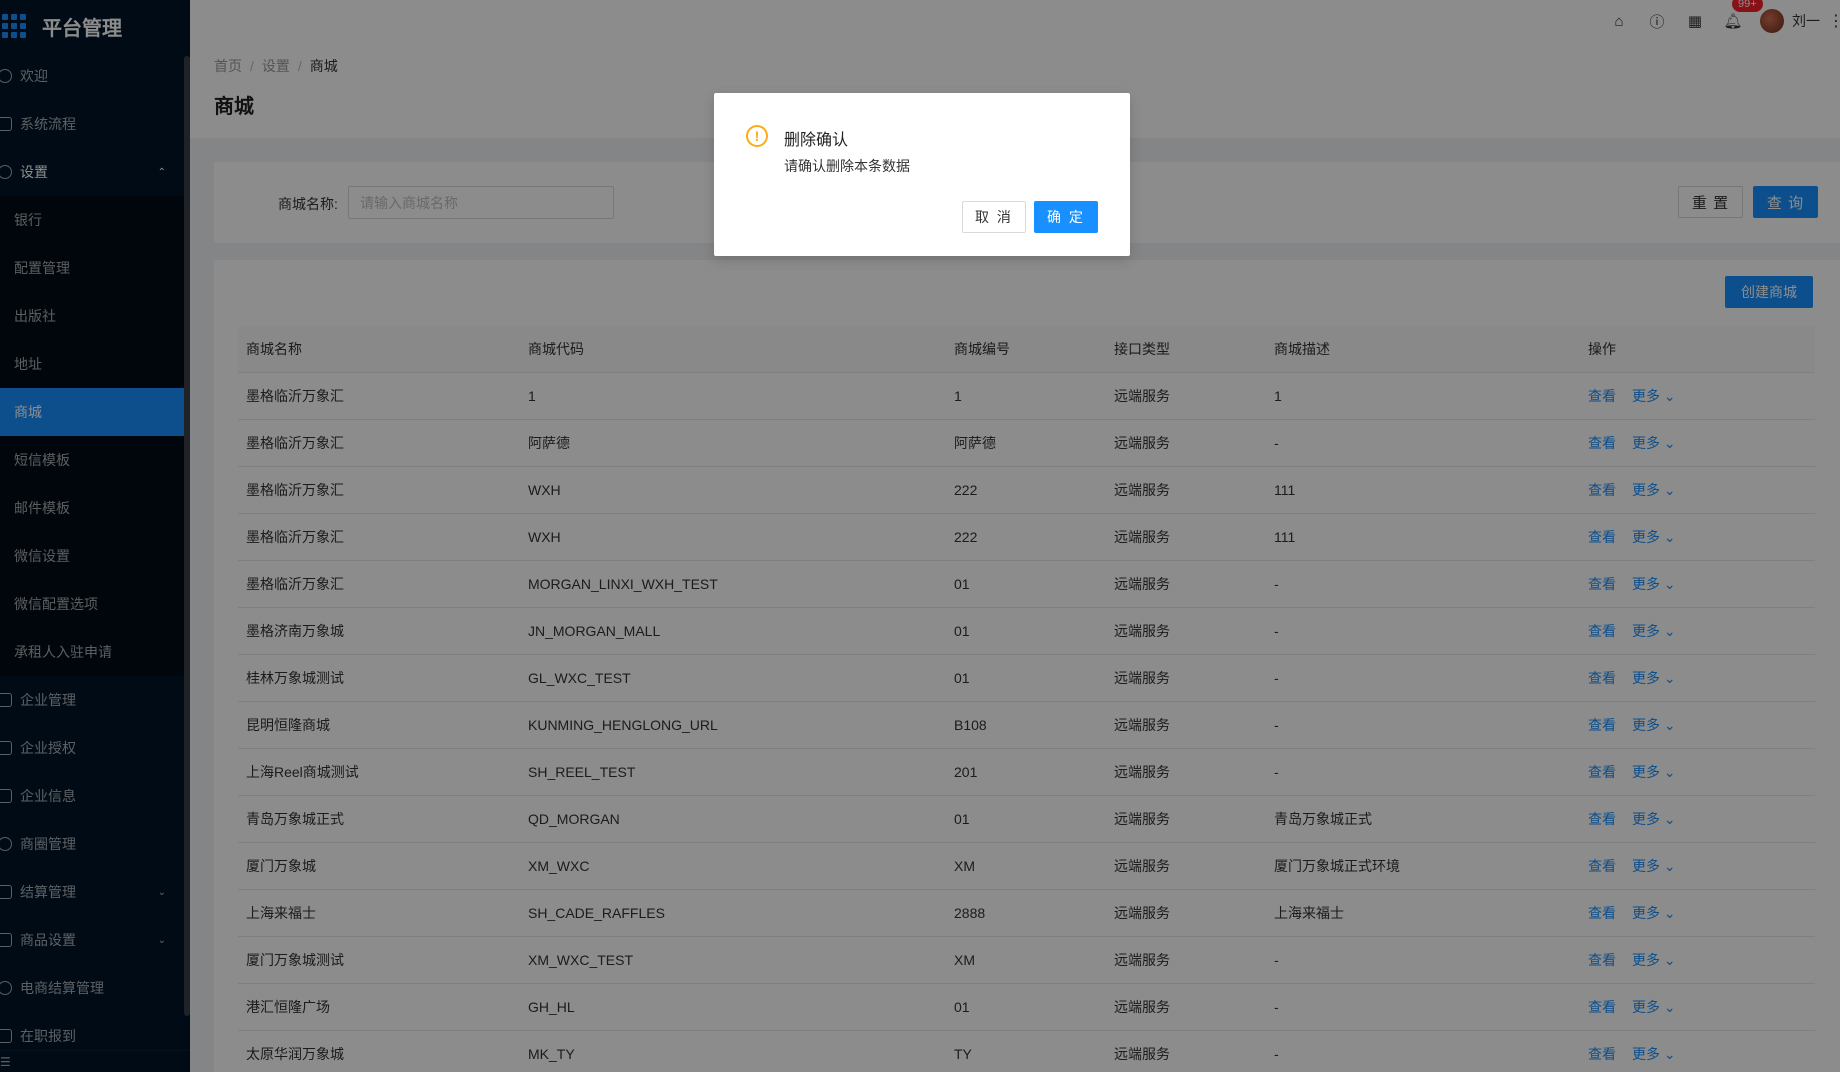  What do you see at coordinates (1066, 217) in the screenshot?
I see `ok-button: 确 定` at bounding box center [1066, 217].